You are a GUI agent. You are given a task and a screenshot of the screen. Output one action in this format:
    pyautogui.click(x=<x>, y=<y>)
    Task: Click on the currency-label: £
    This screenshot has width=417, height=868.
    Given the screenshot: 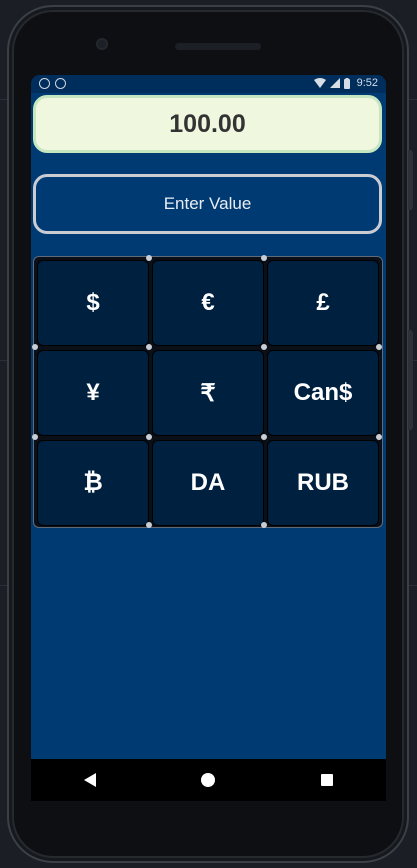 What is the action you would take?
    pyautogui.click(x=323, y=302)
    